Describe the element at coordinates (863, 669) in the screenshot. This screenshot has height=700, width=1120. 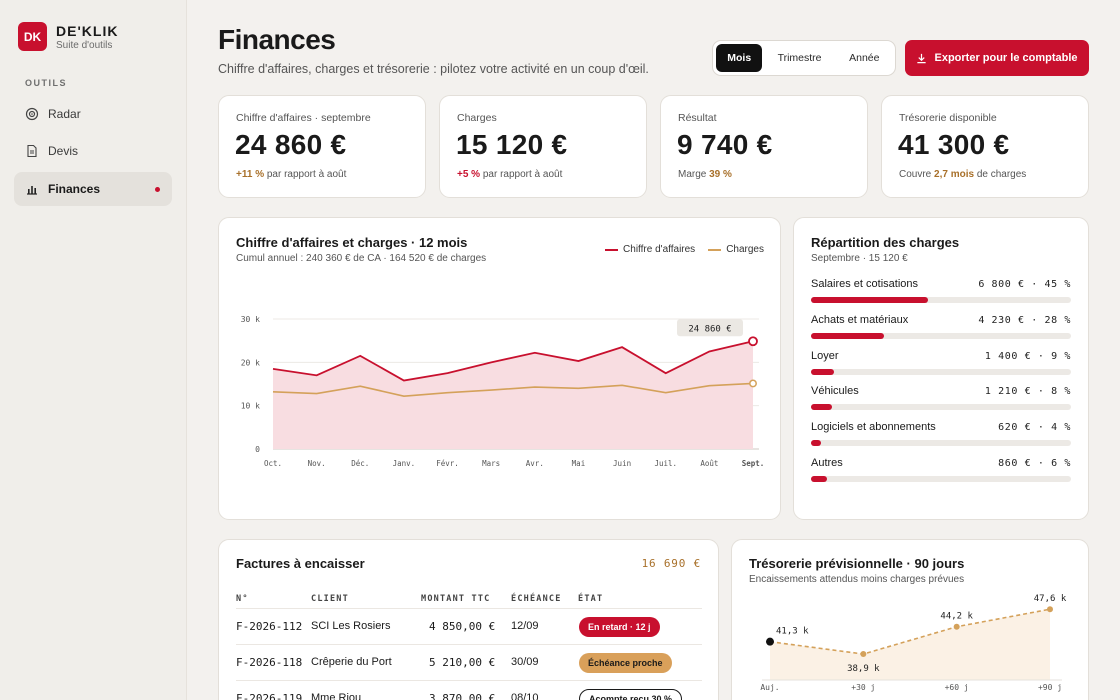
I see `forecast-value-label: 38,9 k` at that location.